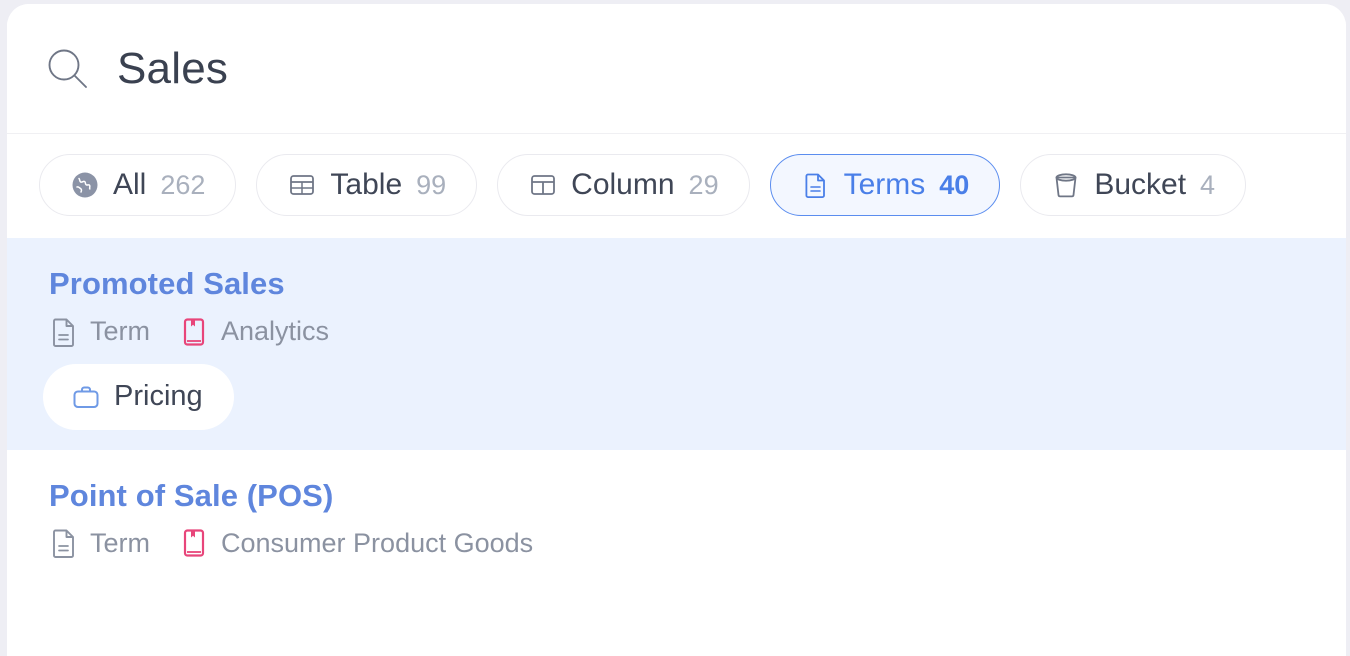  I want to click on filter-chip-count: 99, so click(431, 184).